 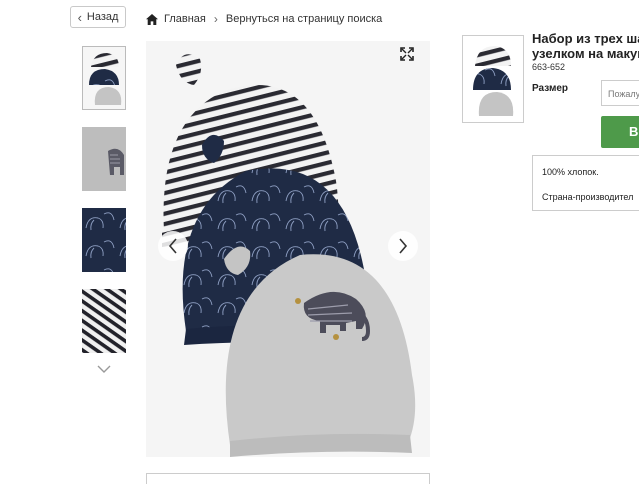 I want to click on thumbnail-grey-hat-detail, so click(x=104, y=159).